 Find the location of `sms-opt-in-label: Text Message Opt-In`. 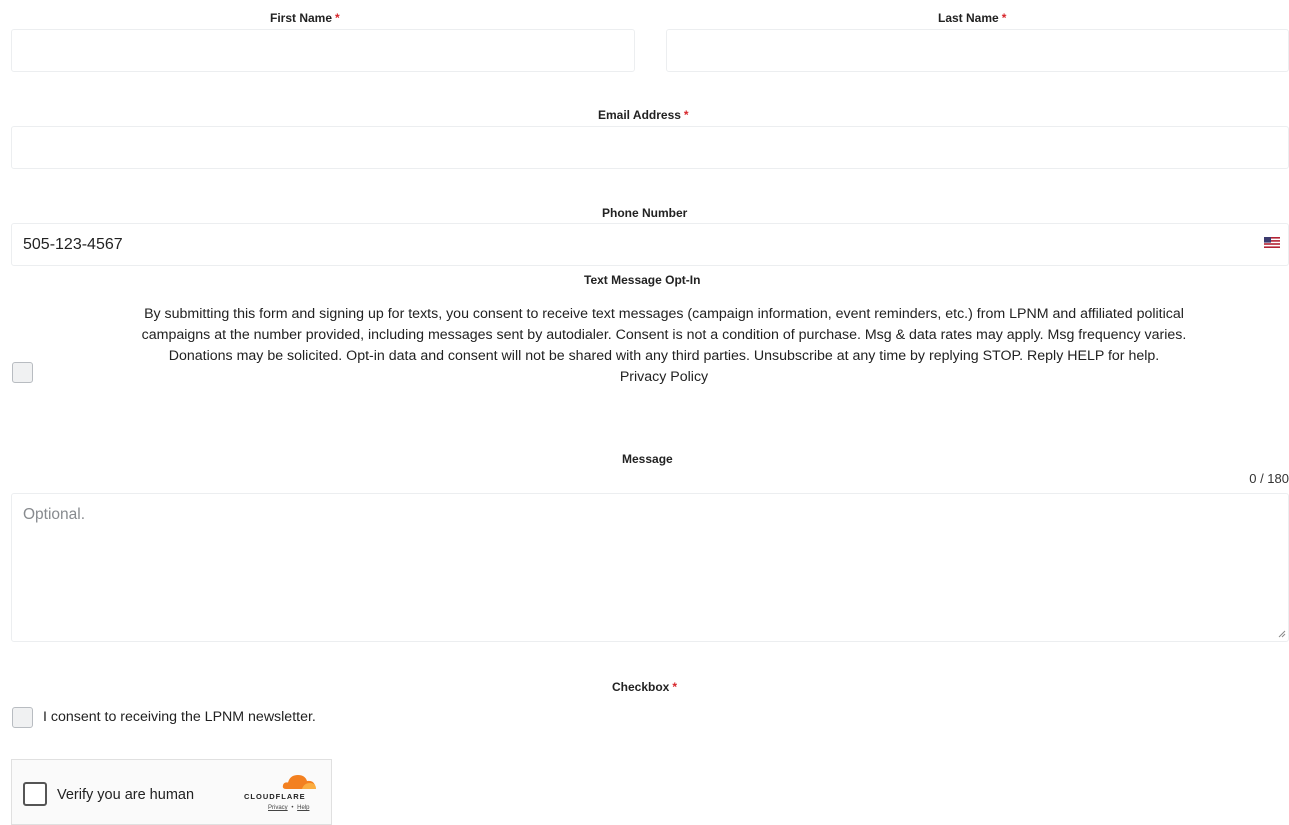

sms-opt-in-label: Text Message Opt-In is located at coordinates (642, 280).